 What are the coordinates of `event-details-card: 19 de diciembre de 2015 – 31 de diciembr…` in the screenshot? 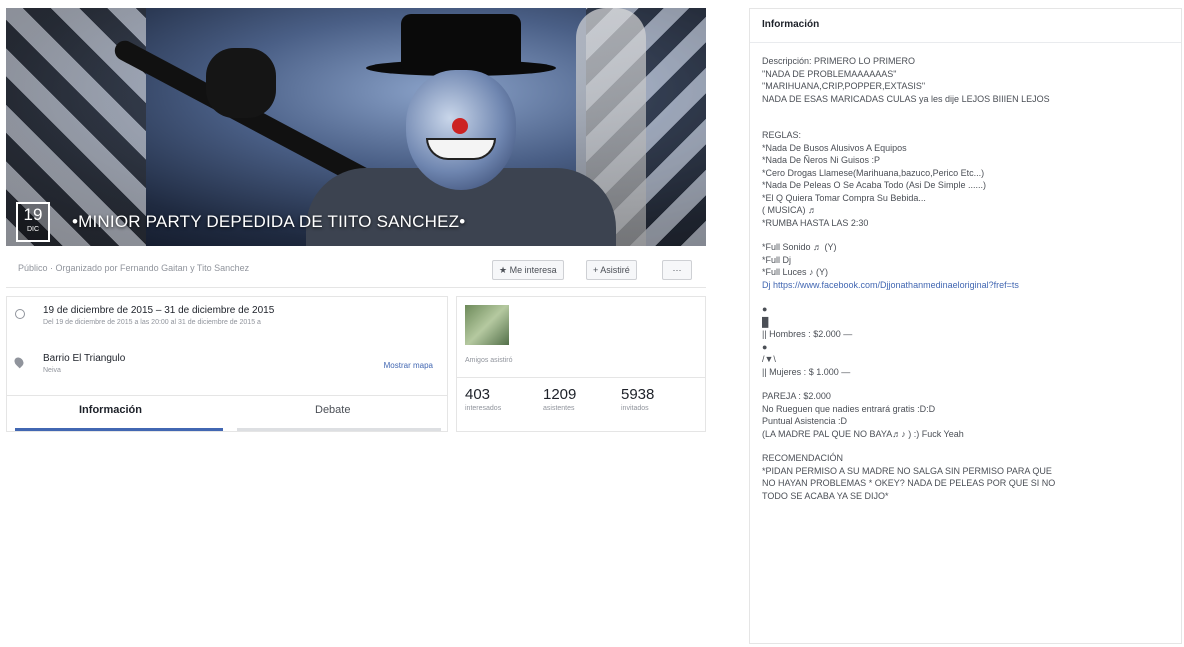 It's located at (227, 364).